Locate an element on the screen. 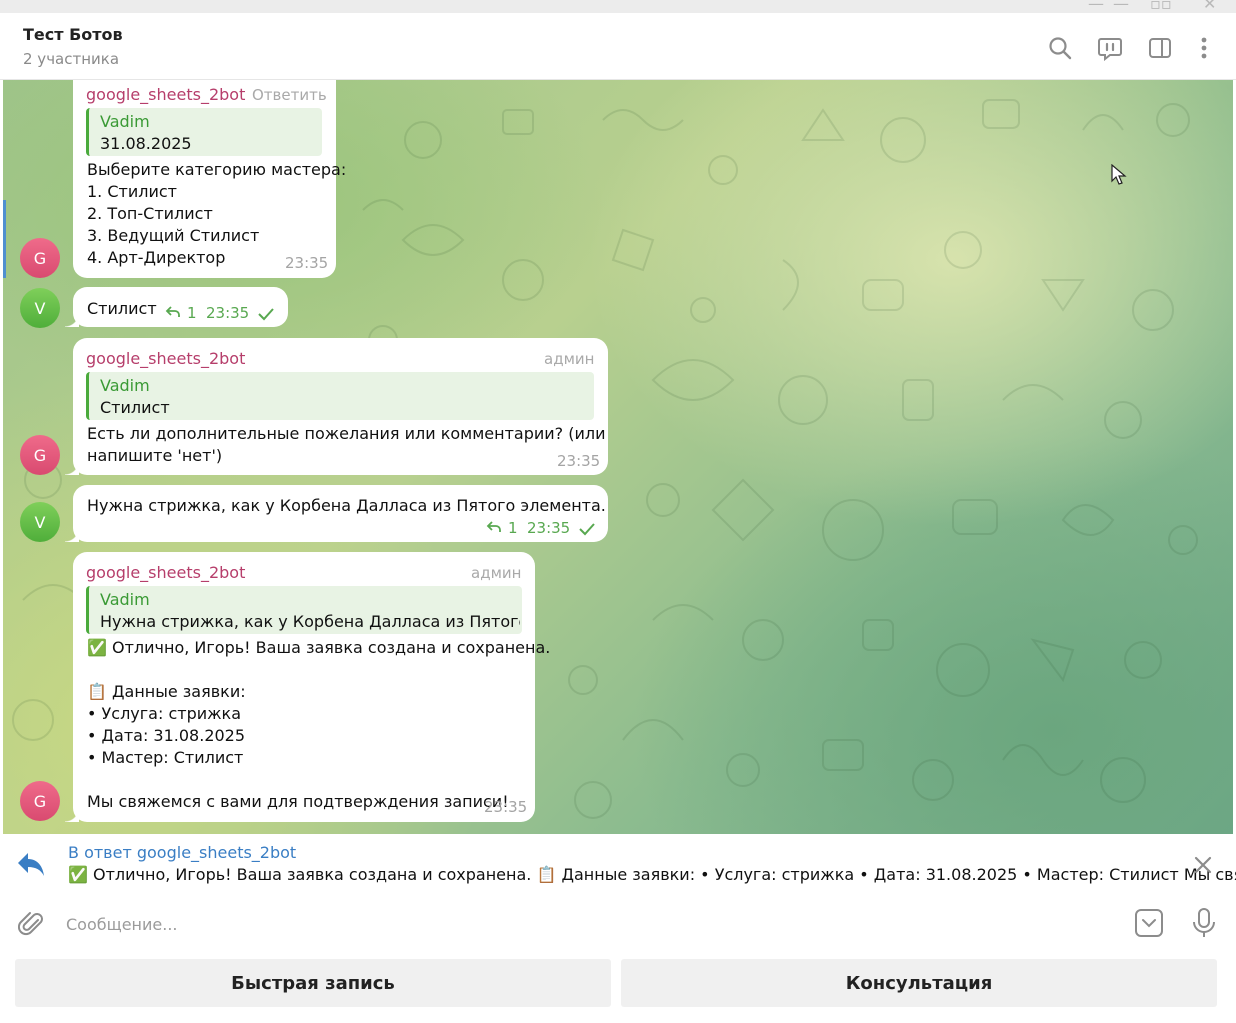  chat-header: Тест Ботов 2 участника is located at coordinates (618, 46).